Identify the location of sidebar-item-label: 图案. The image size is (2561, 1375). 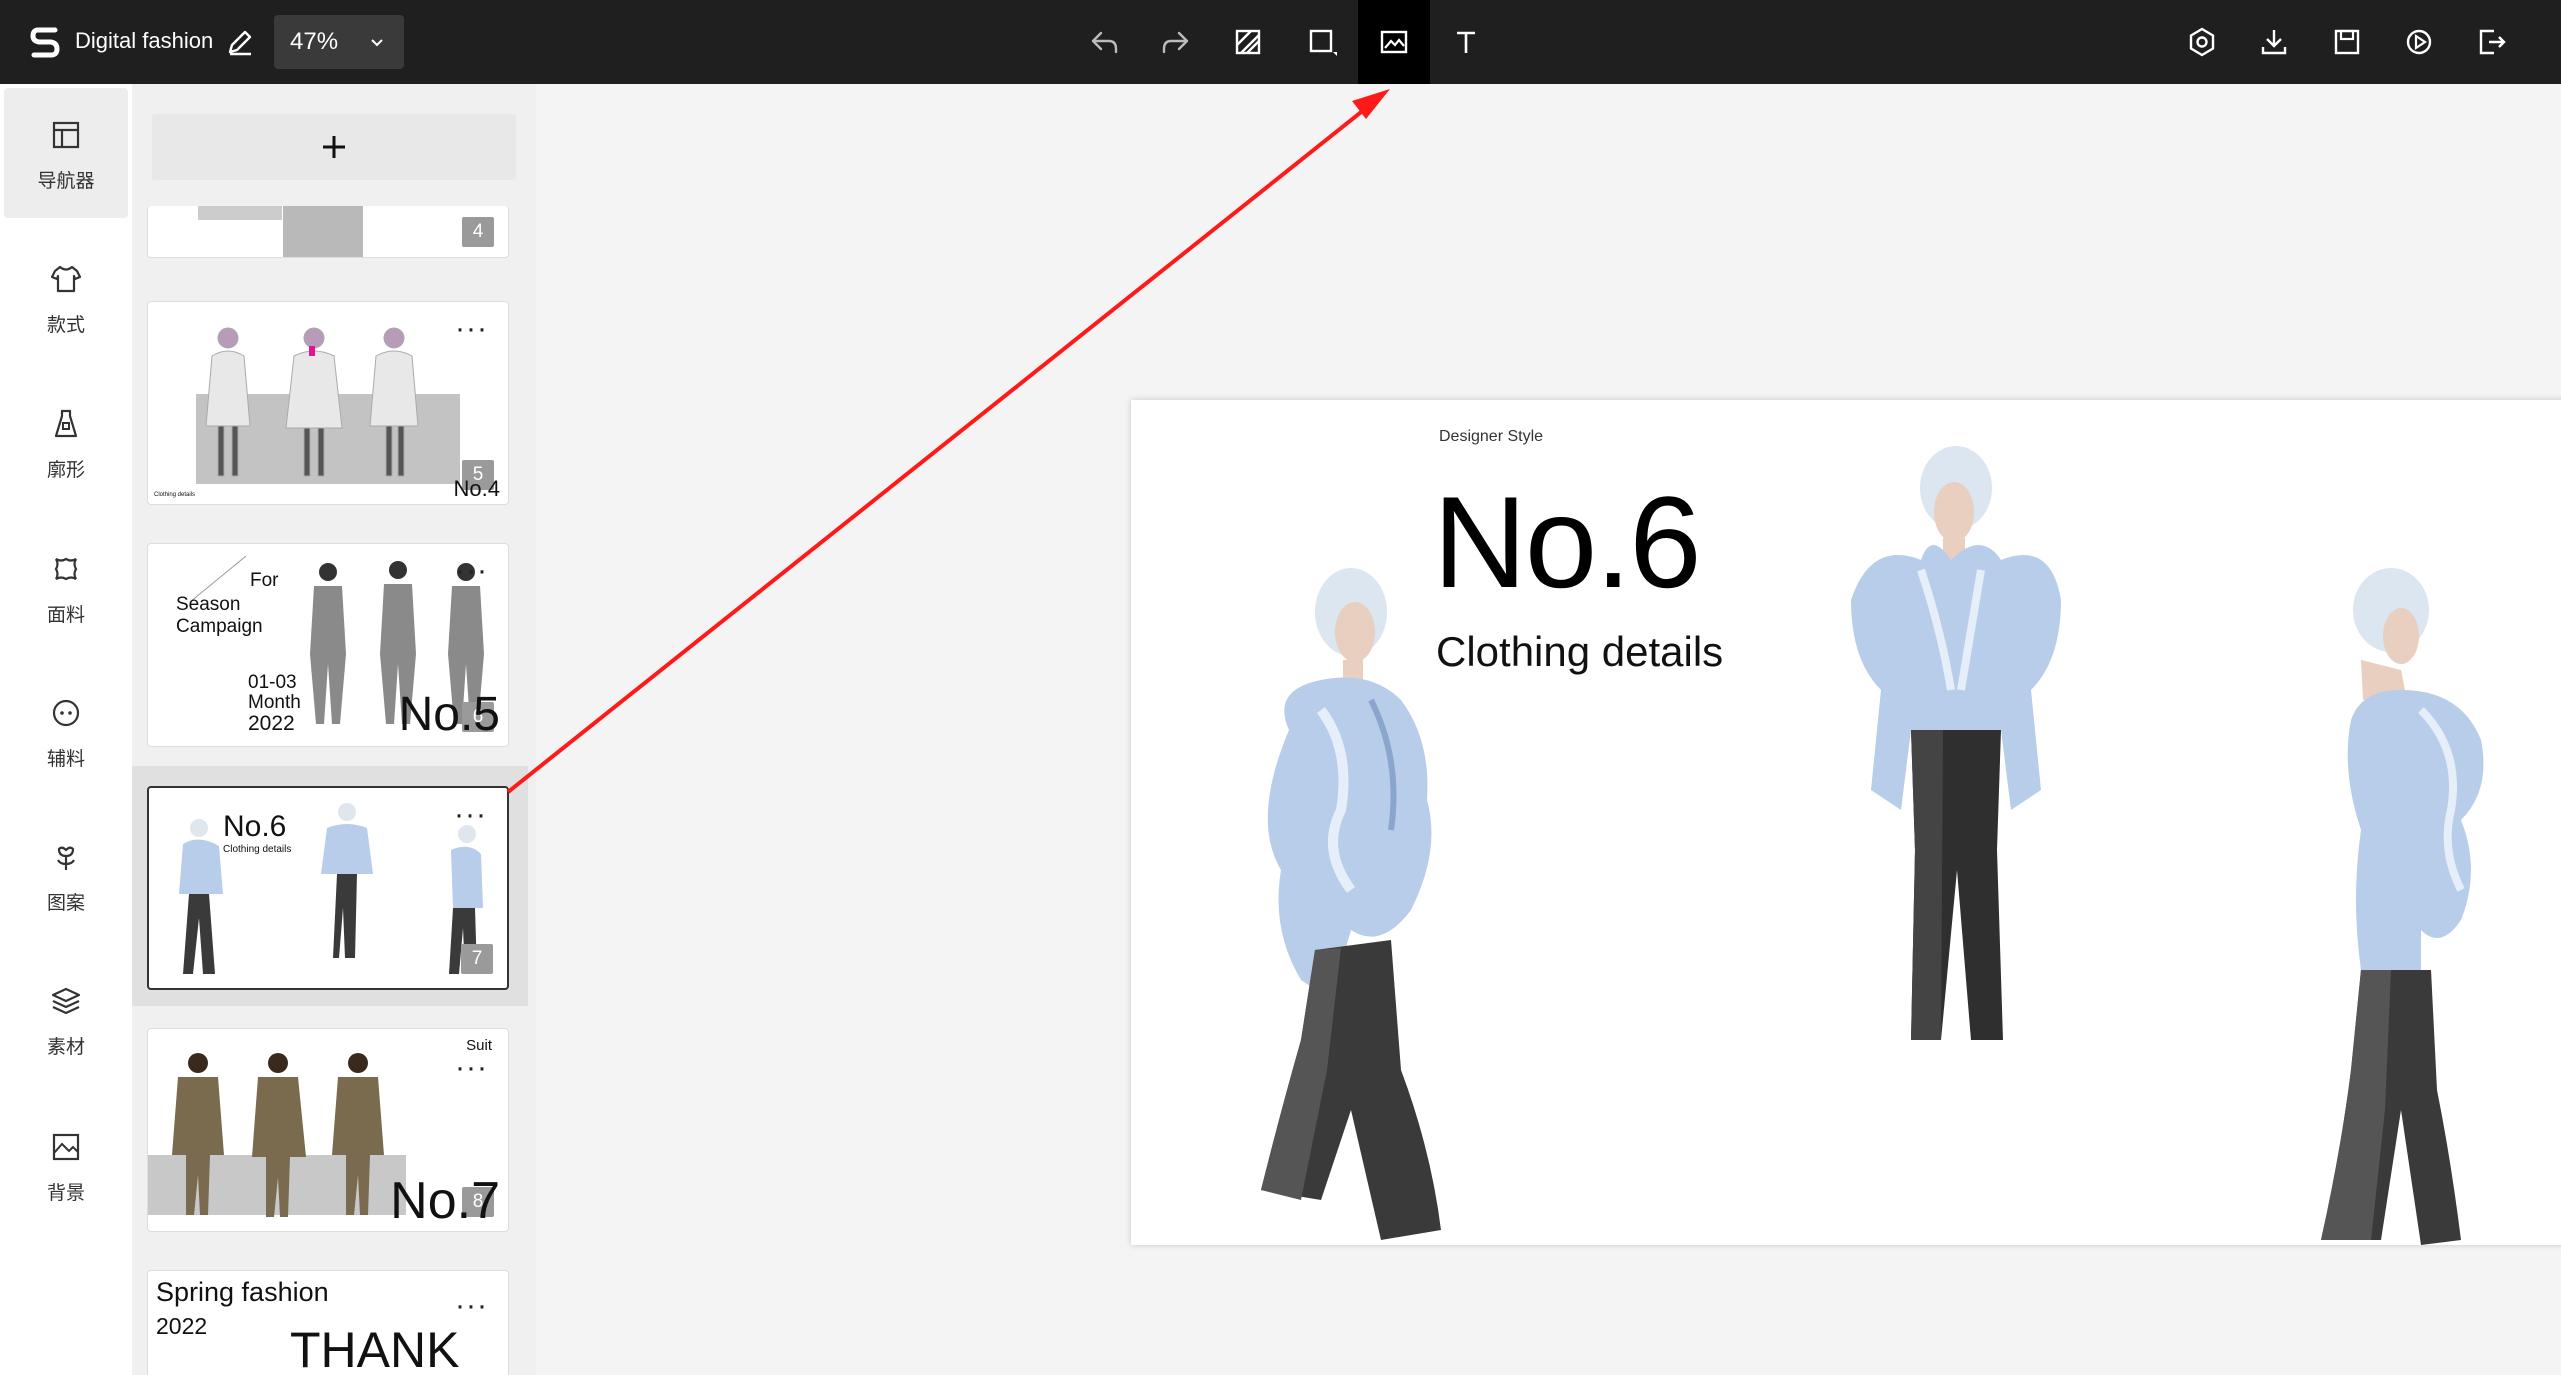
(65, 903).